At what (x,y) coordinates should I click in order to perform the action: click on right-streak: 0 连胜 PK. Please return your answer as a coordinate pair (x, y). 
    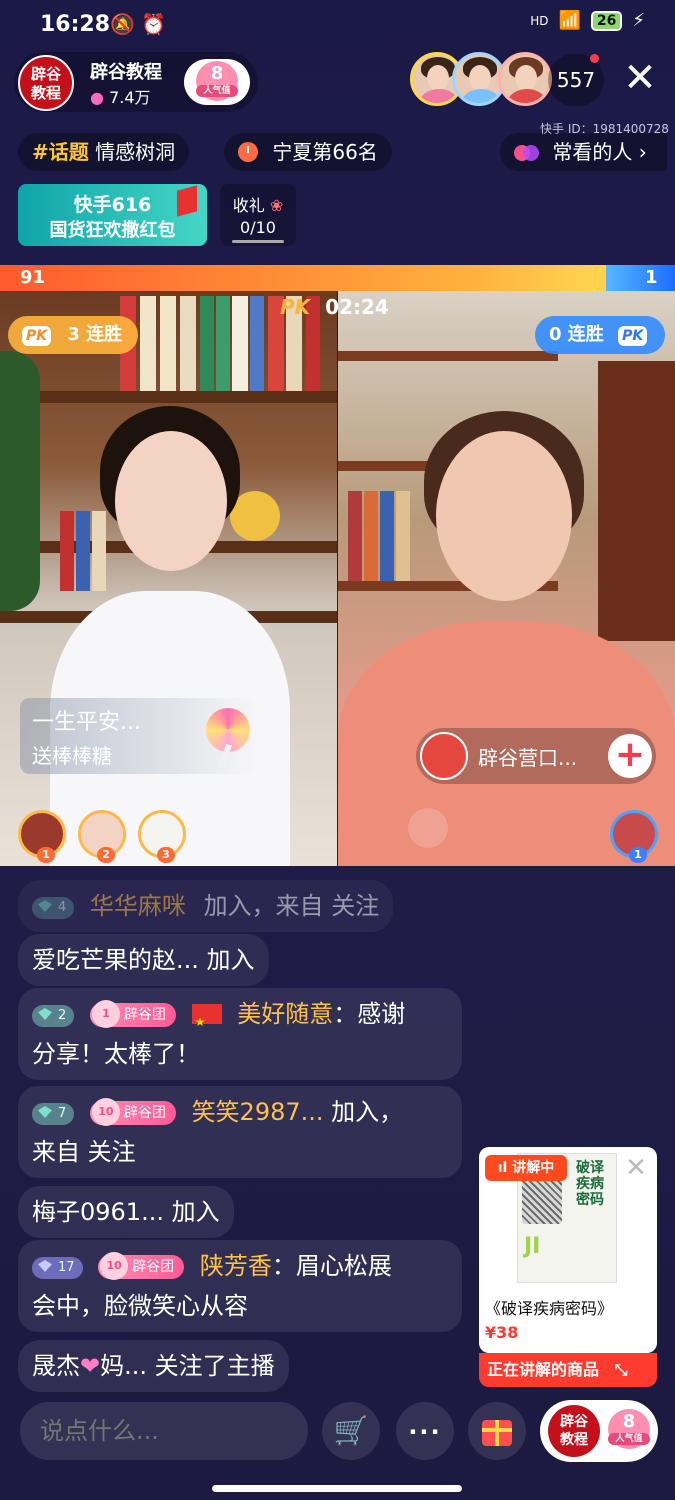
    Looking at the image, I should click on (600, 335).